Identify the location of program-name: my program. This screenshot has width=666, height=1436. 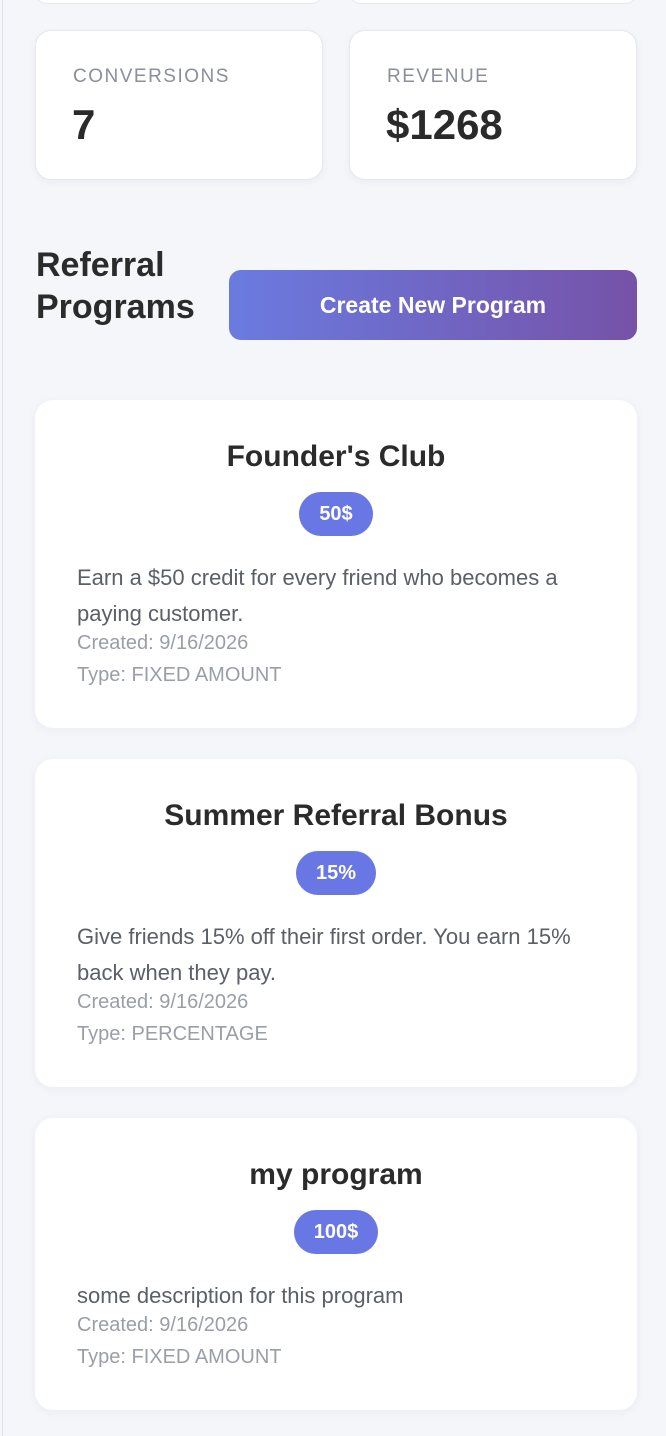
(336, 1174).